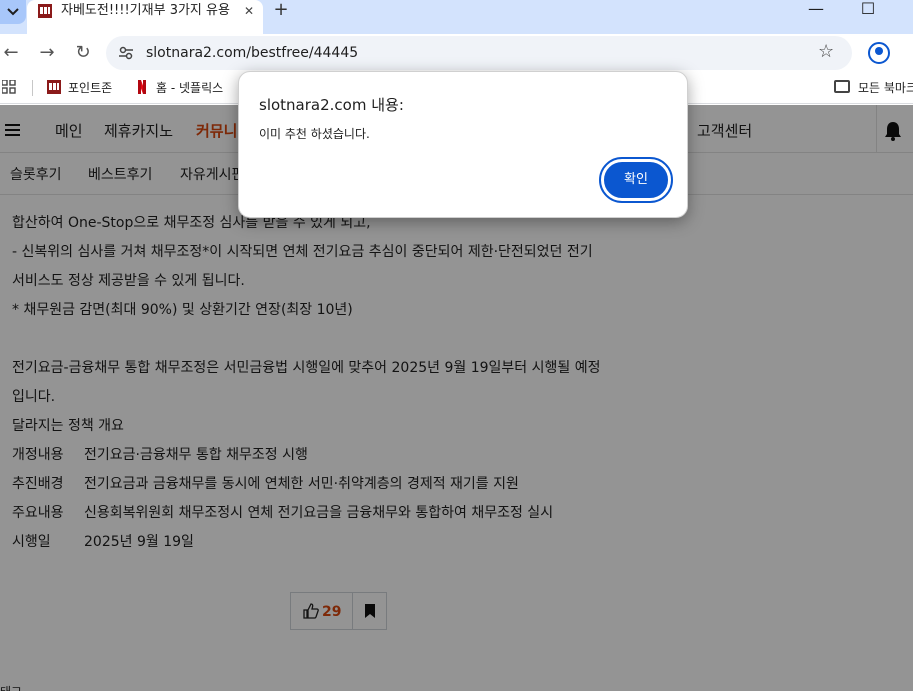 This screenshot has height=691, width=913. What do you see at coordinates (11, 53) in the screenshot?
I see `back-button: ←` at bounding box center [11, 53].